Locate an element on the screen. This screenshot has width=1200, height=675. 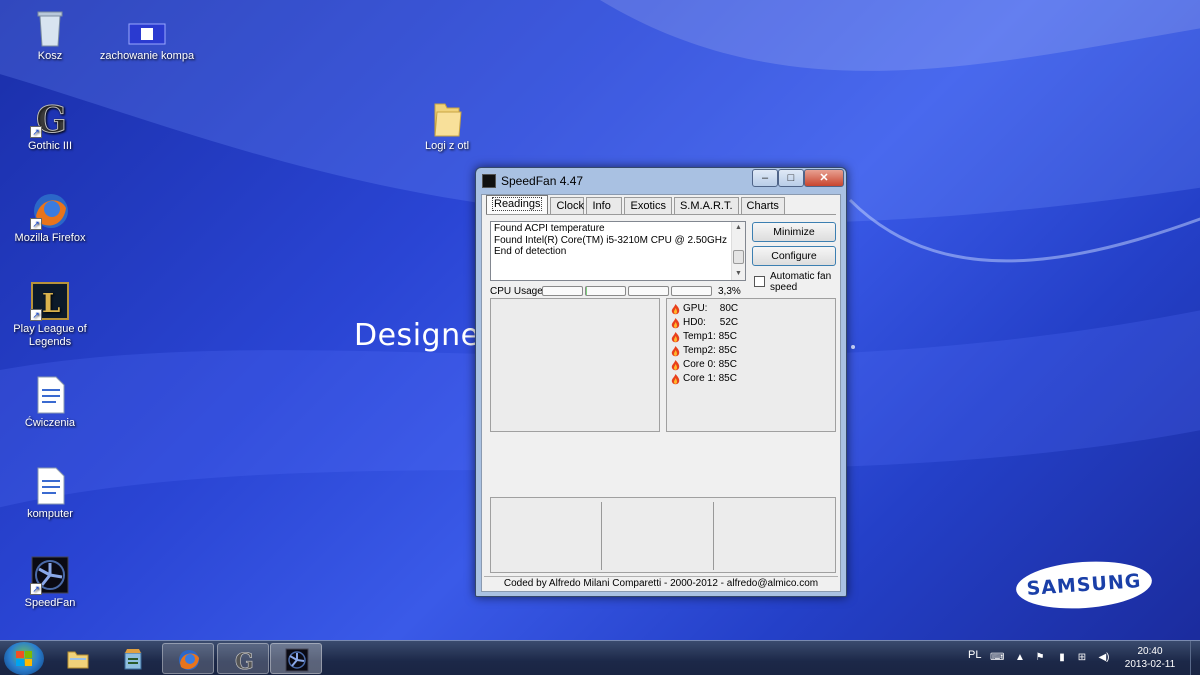
gothic-icon: G is located at coordinates (244, 660).